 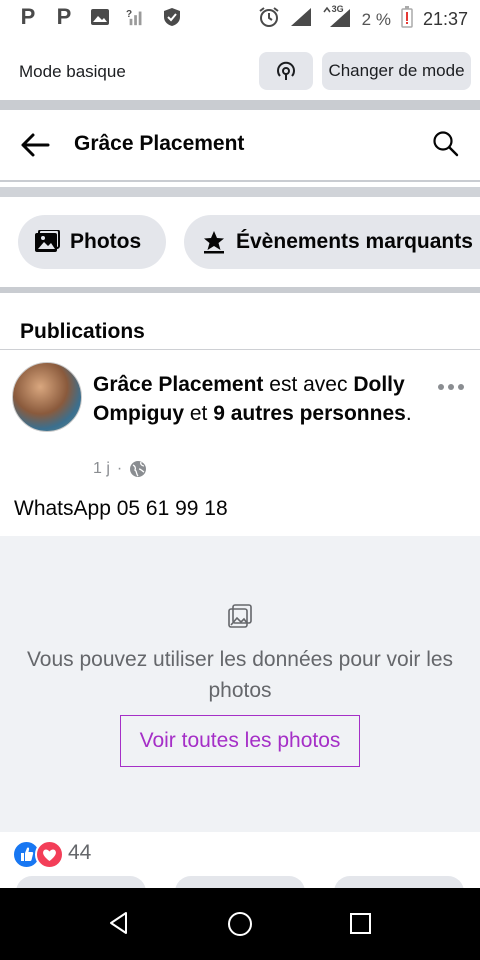 I want to click on globe-icon, so click(x=138, y=469).